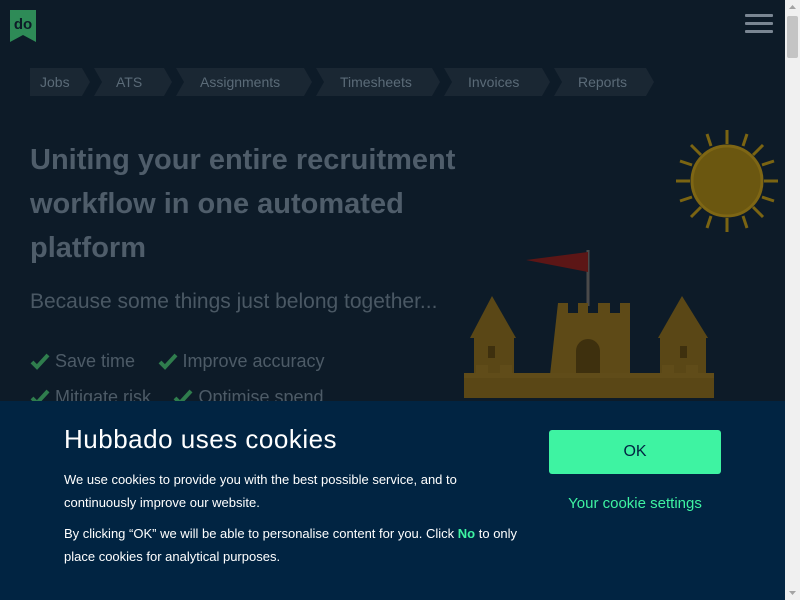  I want to click on breadcrumb-ats: ATS, so click(133, 82).